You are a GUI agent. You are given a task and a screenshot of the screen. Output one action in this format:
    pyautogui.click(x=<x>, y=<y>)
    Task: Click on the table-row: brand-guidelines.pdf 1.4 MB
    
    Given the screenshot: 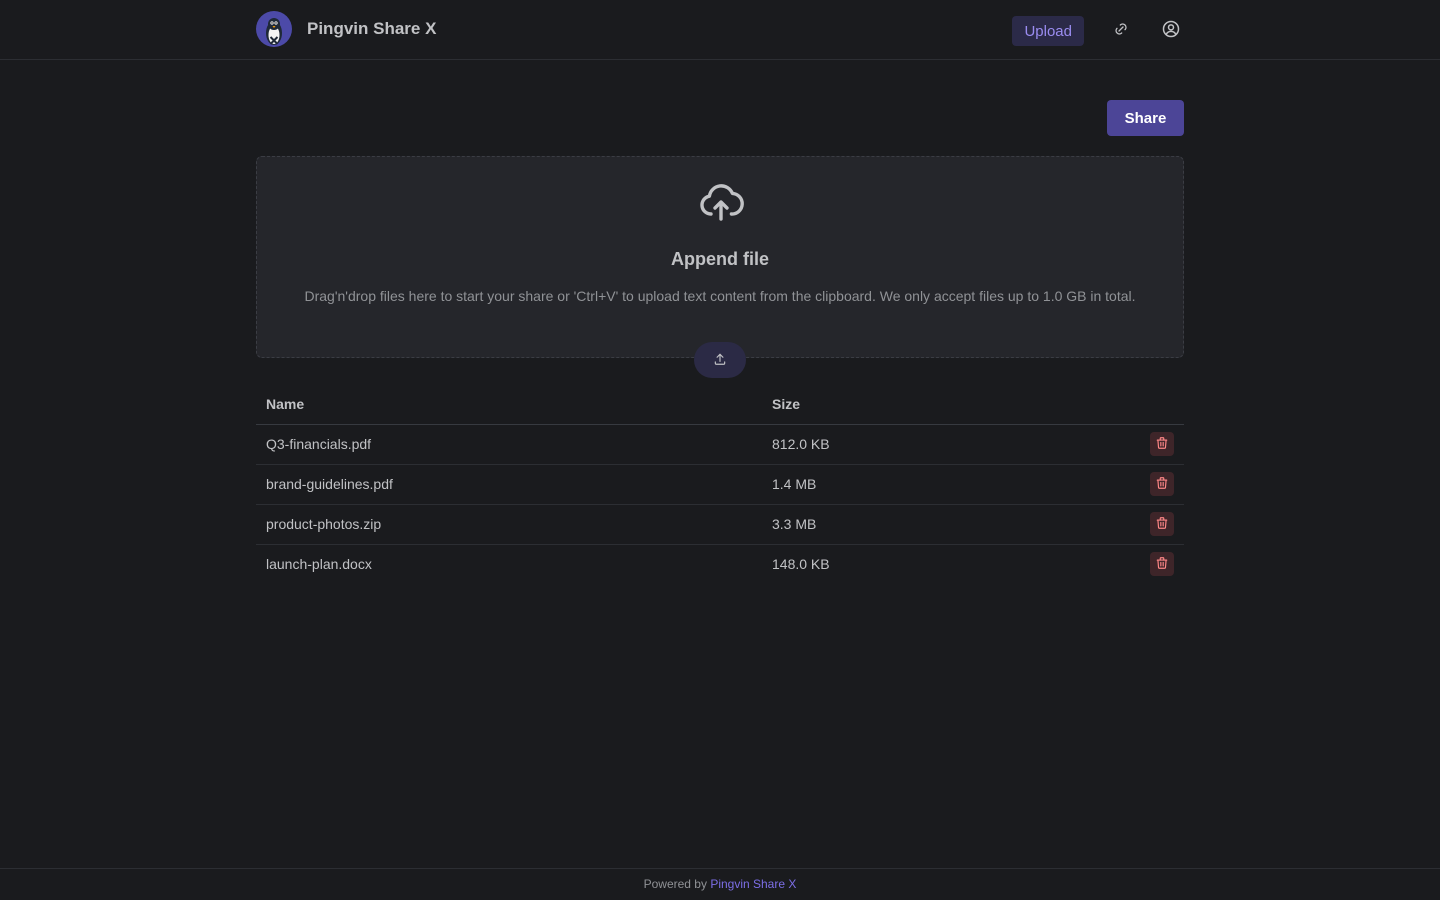 What is the action you would take?
    pyautogui.click(x=720, y=484)
    